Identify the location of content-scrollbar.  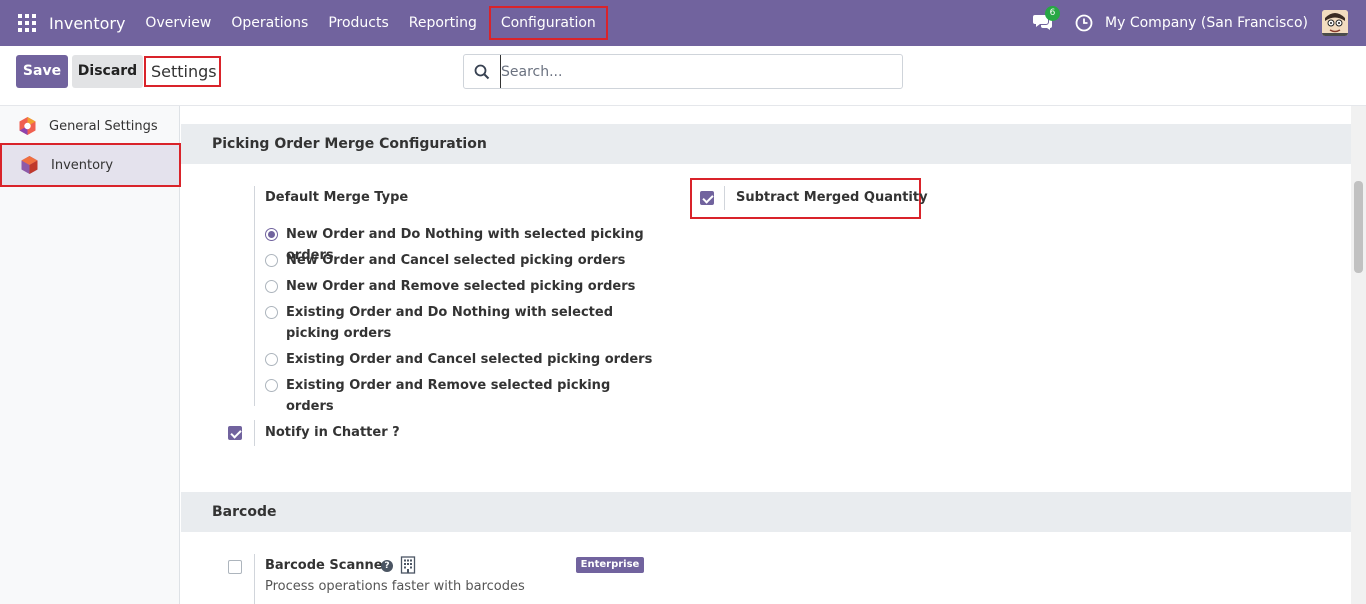
(1358, 355).